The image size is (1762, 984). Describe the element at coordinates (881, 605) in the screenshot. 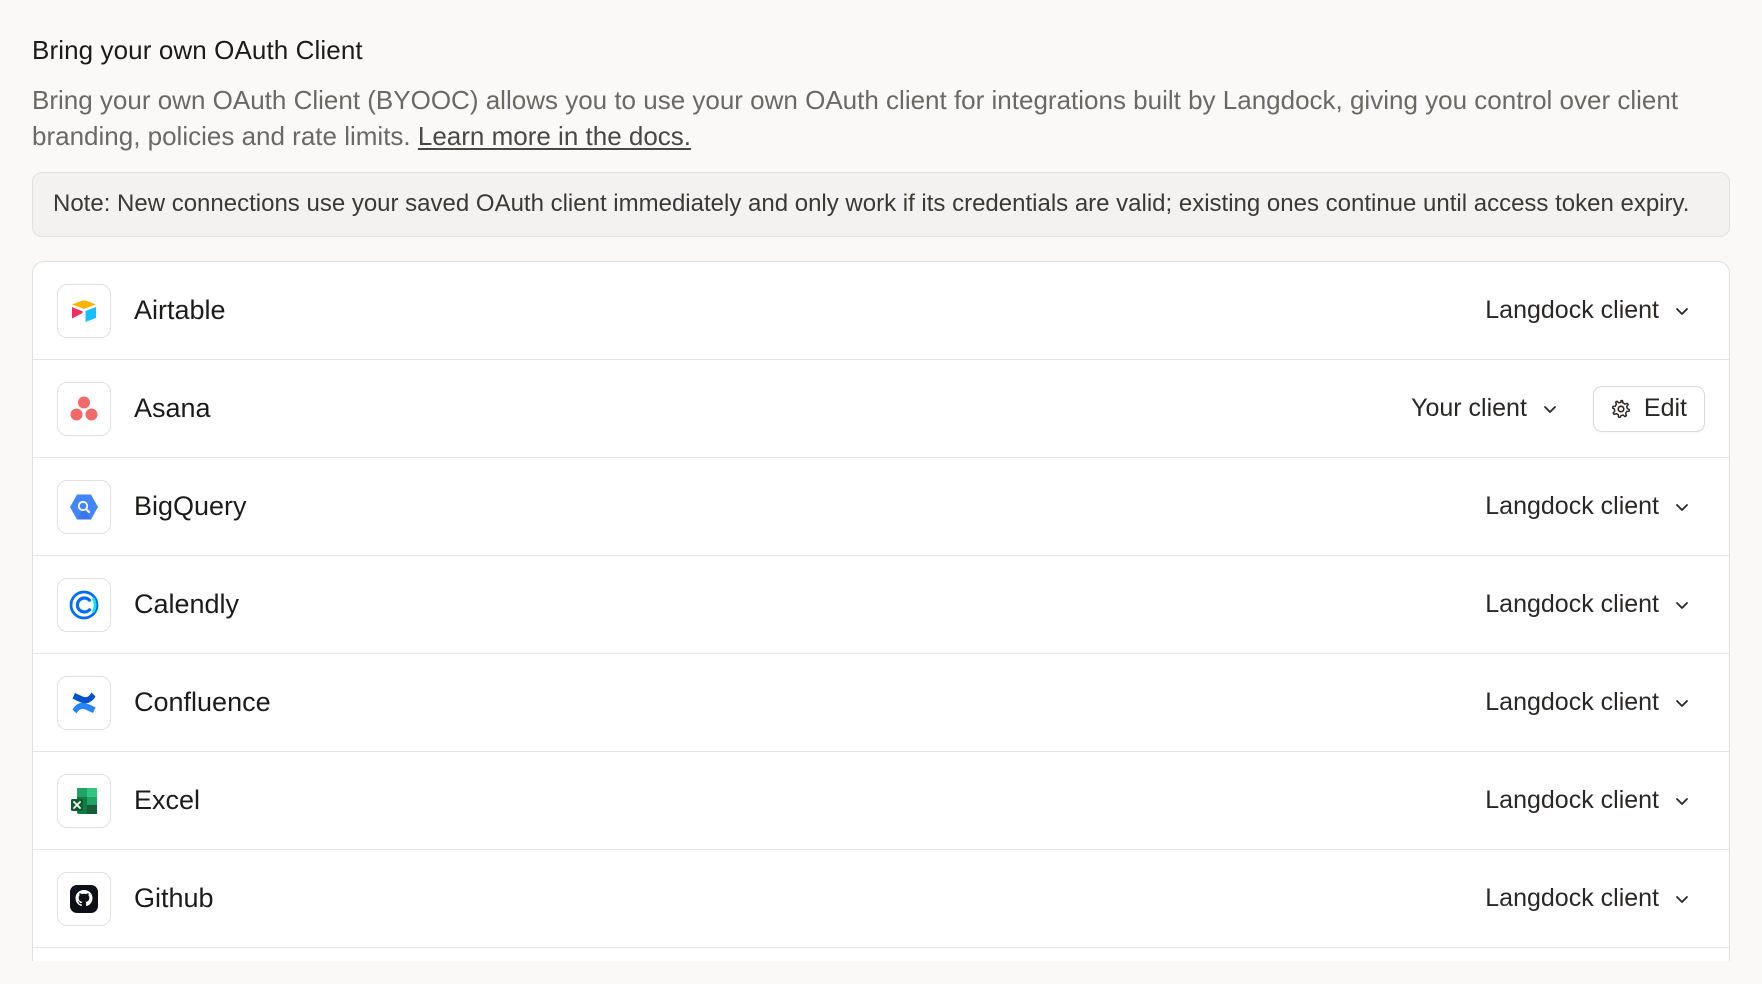

I see `integration-row-calendly: Calendly Langdock client` at that location.